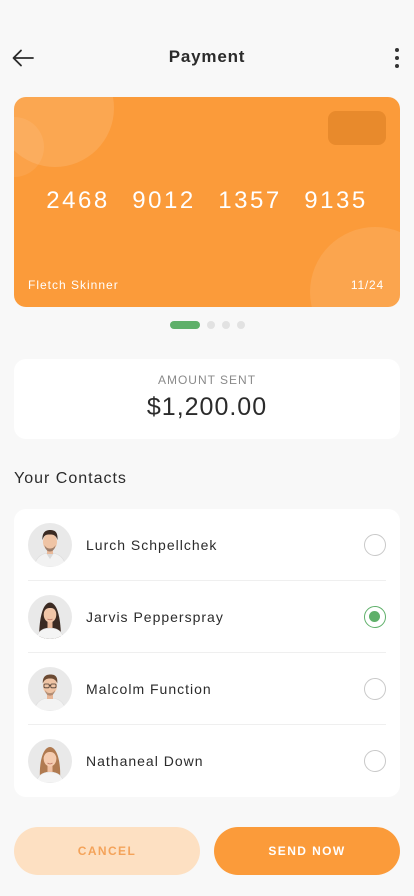 Image resolution: width=414 pixels, height=896 pixels. What do you see at coordinates (107, 851) in the screenshot?
I see `cancel-button: CANCEL` at bounding box center [107, 851].